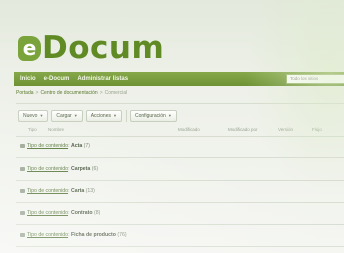 This screenshot has width=344, height=253. I want to click on group-count: (76), so click(122, 235).